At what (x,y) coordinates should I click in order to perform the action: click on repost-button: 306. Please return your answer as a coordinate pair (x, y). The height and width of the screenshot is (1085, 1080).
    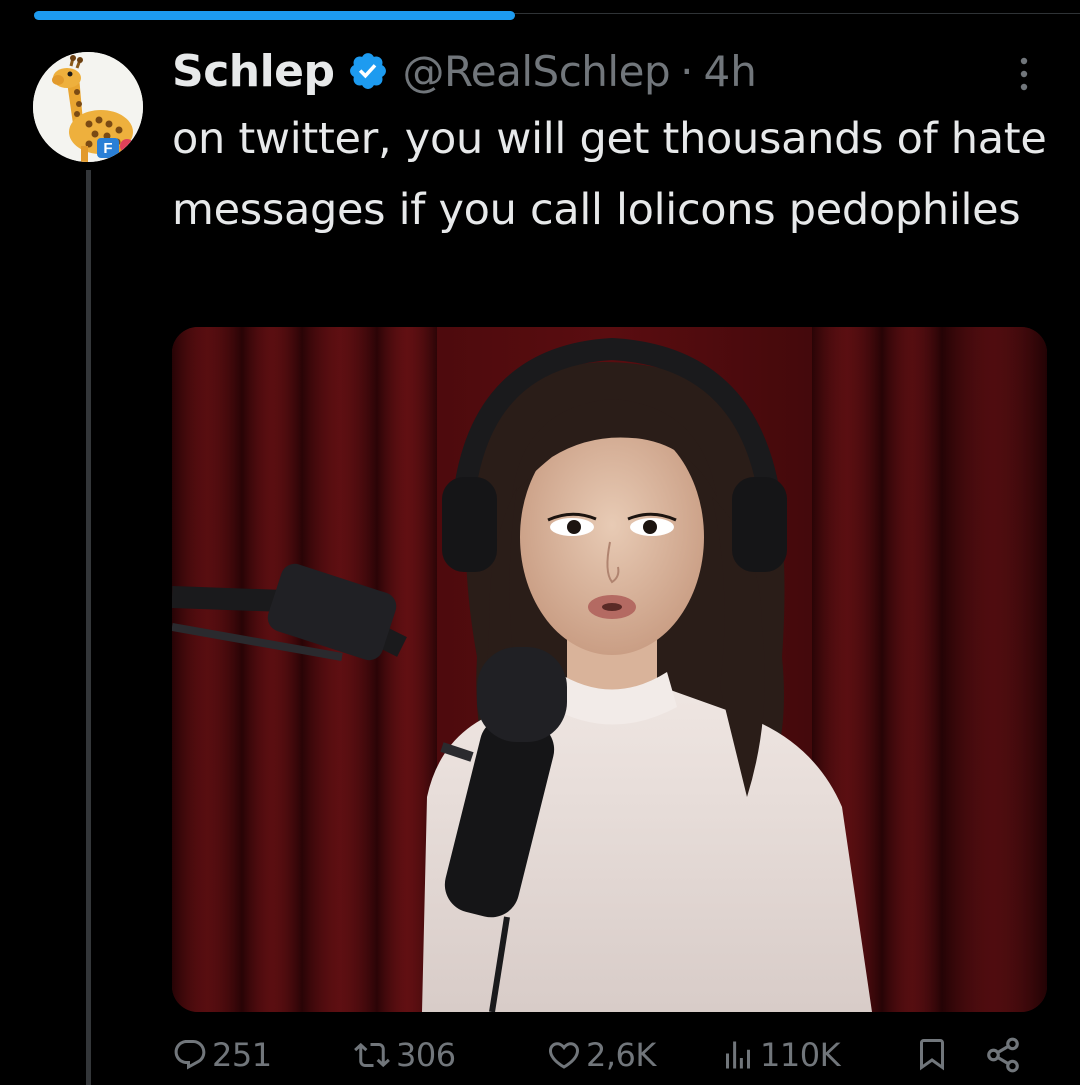
    Looking at the image, I should click on (404, 1055).